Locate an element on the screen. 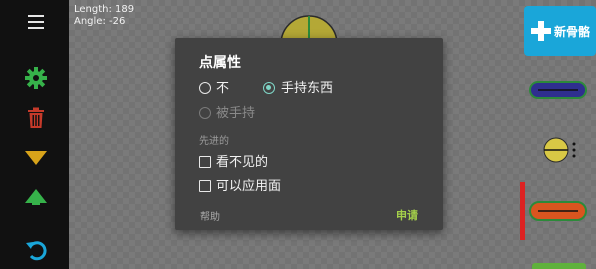 This screenshot has height=269, width=596. help-button: 帮助 is located at coordinates (210, 215).